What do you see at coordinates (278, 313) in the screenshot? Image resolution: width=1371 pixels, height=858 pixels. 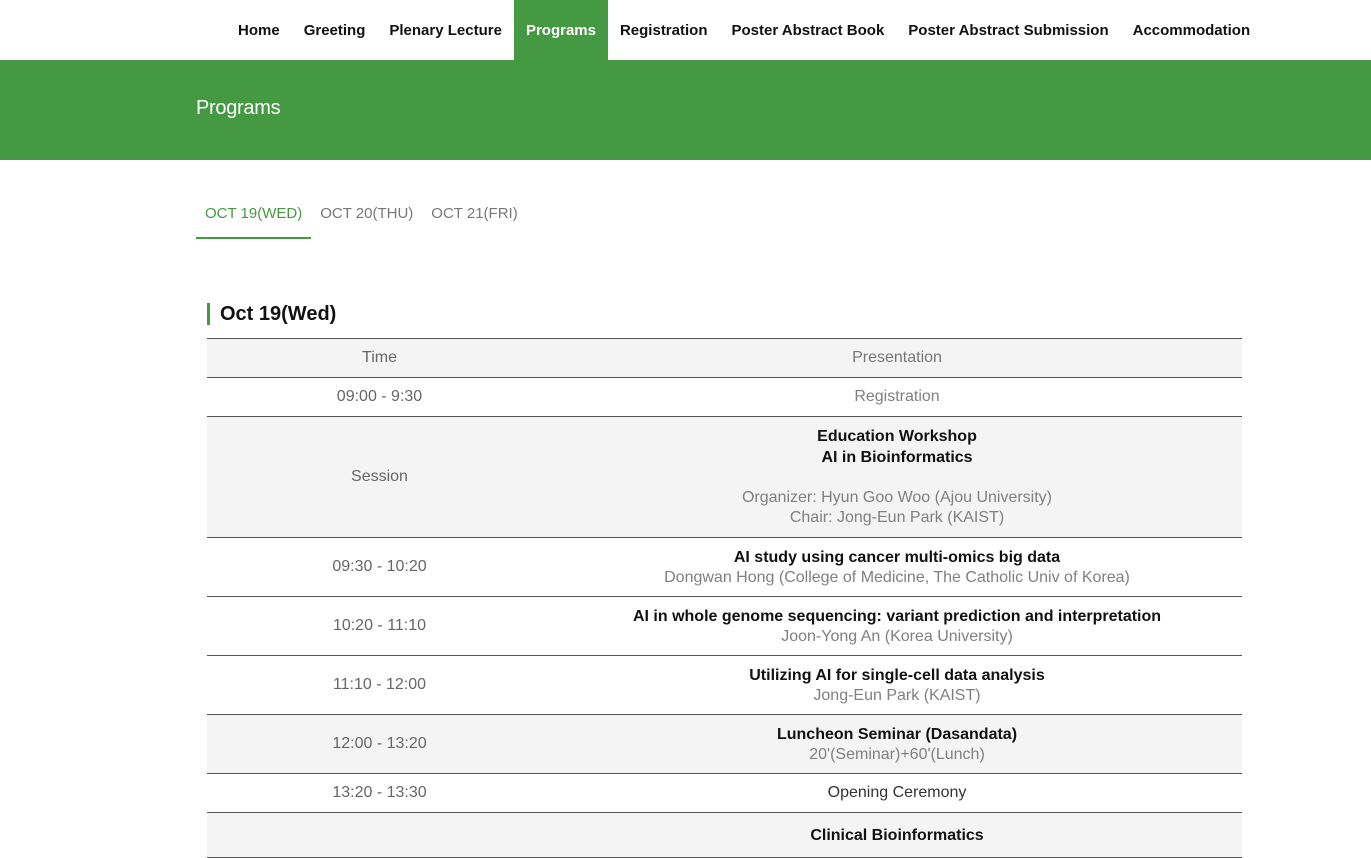 I see `day-heading-text: Oct 19(Wed)` at bounding box center [278, 313].